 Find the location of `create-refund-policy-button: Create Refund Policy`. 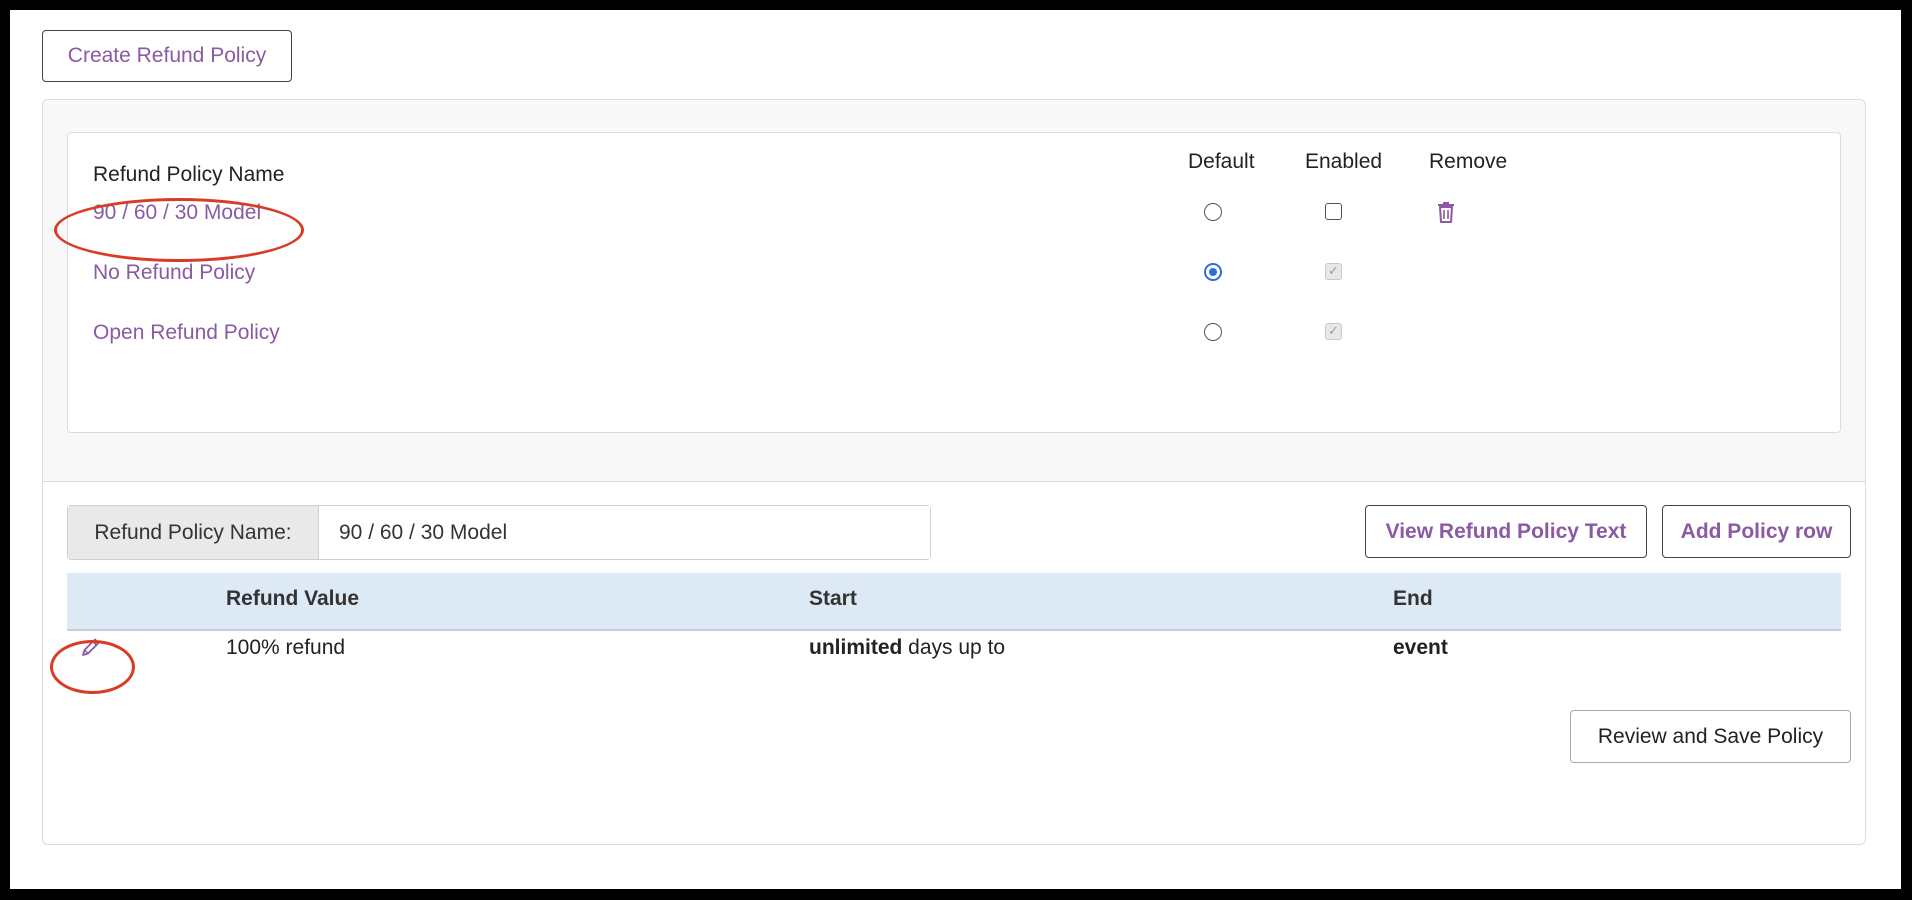

create-refund-policy-button: Create Refund Policy is located at coordinates (167, 56).